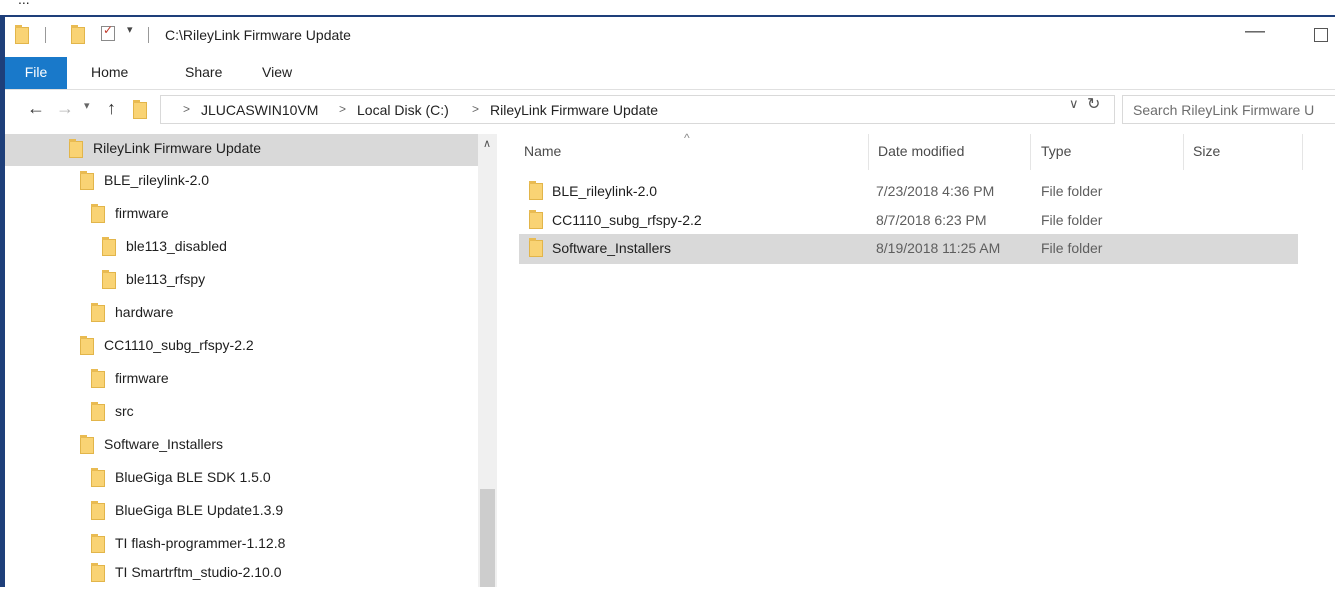 The image size is (1335, 589). What do you see at coordinates (176, 246) in the screenshot?
I see `tree-item-label: ble113_disabled` at bounding box center [176, 246].